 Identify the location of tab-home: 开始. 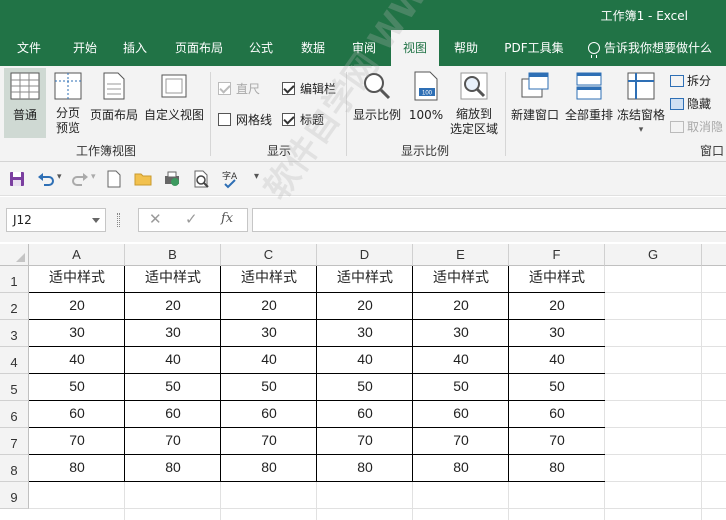
(85, 48).